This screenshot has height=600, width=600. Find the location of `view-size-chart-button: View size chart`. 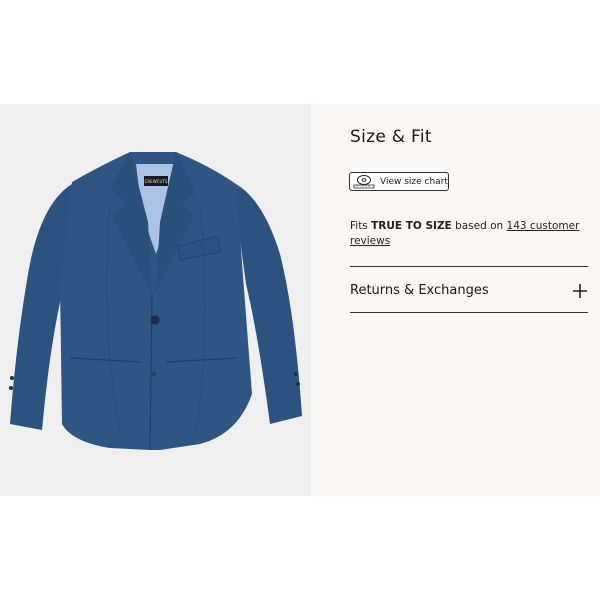

view-size-chart-button: View size chart is located at coordinates (399, 181).